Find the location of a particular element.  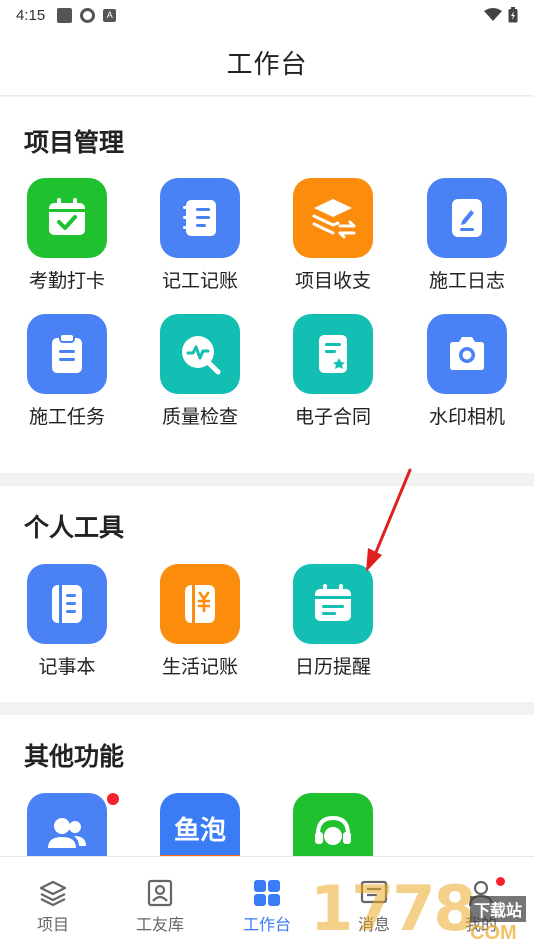

contact-card-icon is located at coordinates (160, 893).